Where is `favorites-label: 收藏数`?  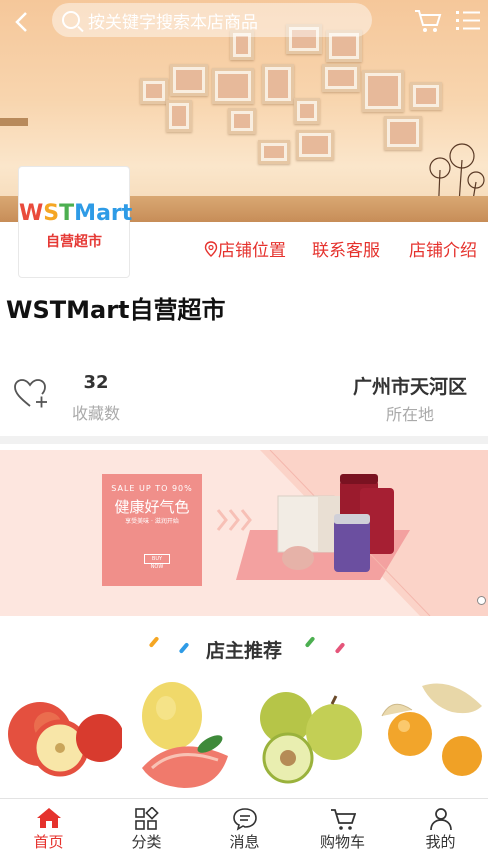 favorites-label: 收藏数 is located at coordinates (95, 413).